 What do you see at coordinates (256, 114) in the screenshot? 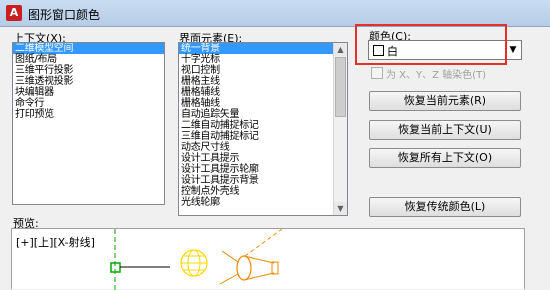
I see `interface-element-item: 自动追踪矢量` at bounding box center [256, 114].